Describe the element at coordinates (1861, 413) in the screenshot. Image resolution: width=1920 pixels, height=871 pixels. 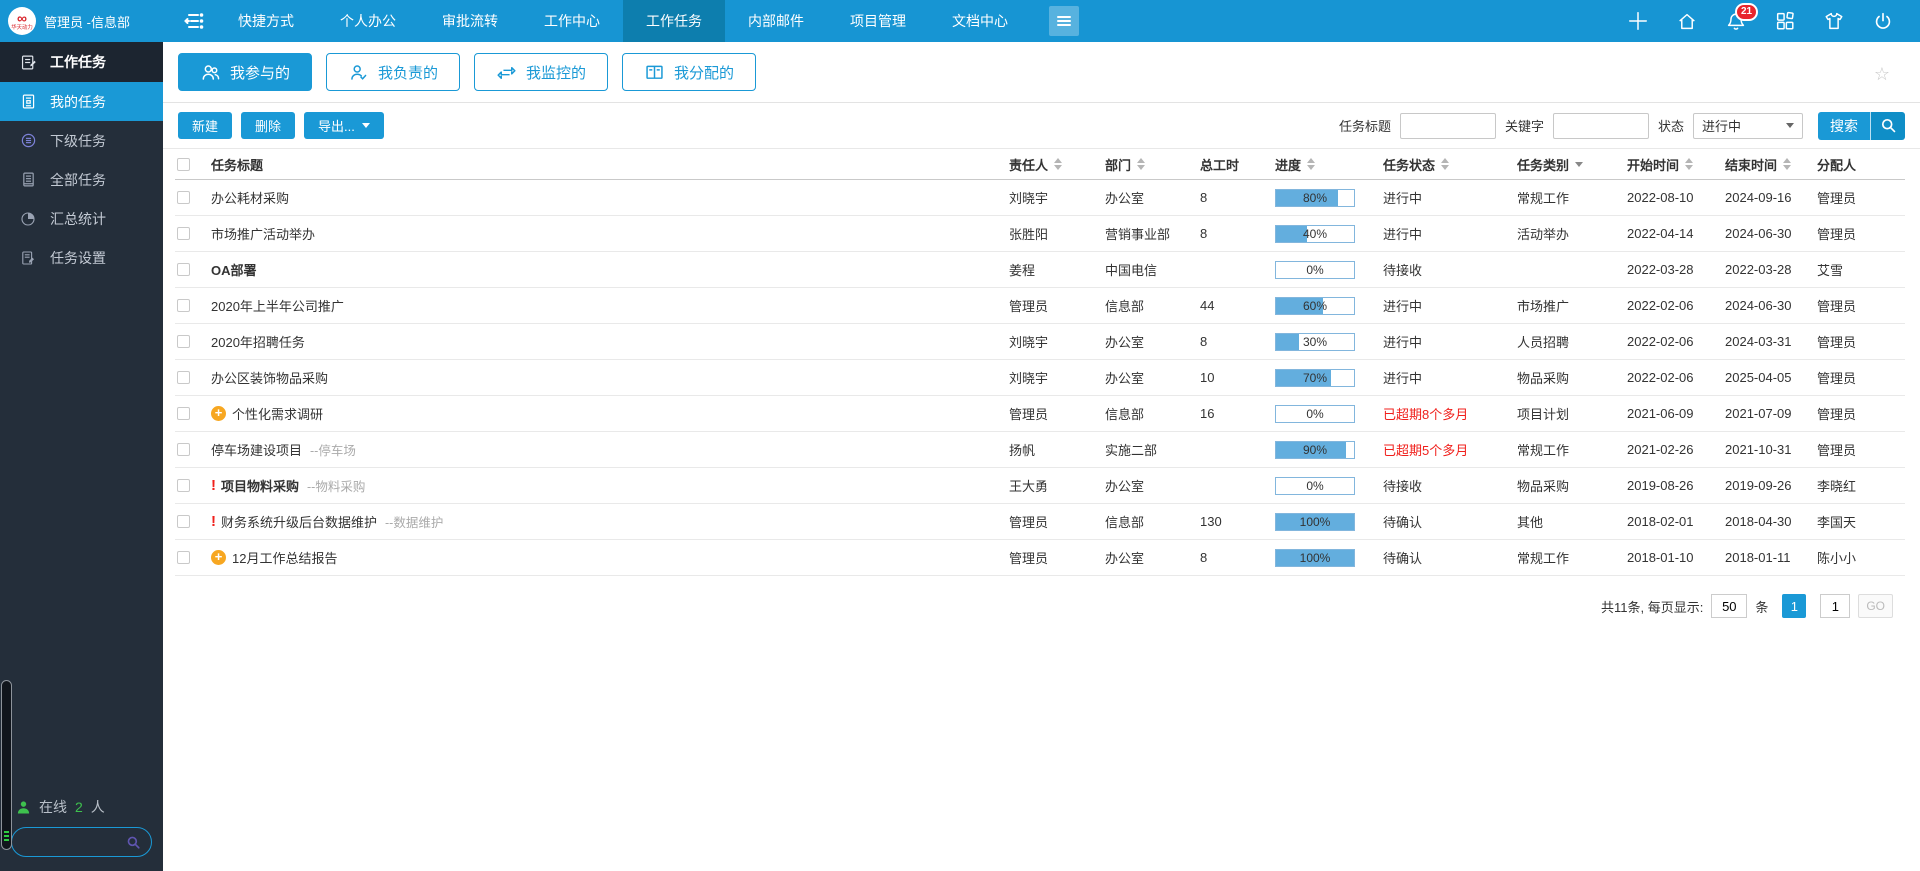
I see `assigner-cell: 管理员` at that location.